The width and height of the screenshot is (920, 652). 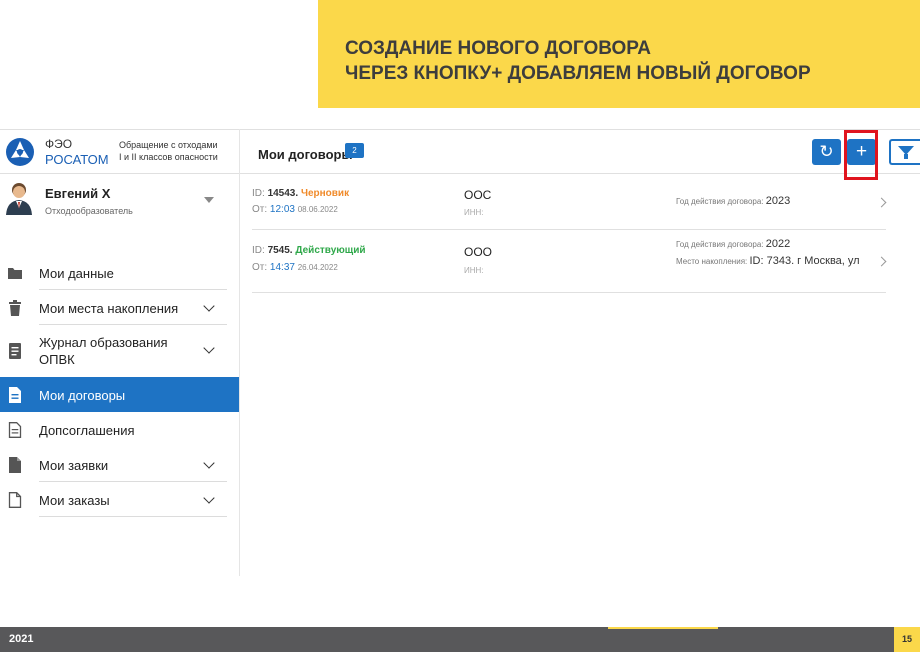 I want to click on contract-org: ООС, so click(x=478, y=195).